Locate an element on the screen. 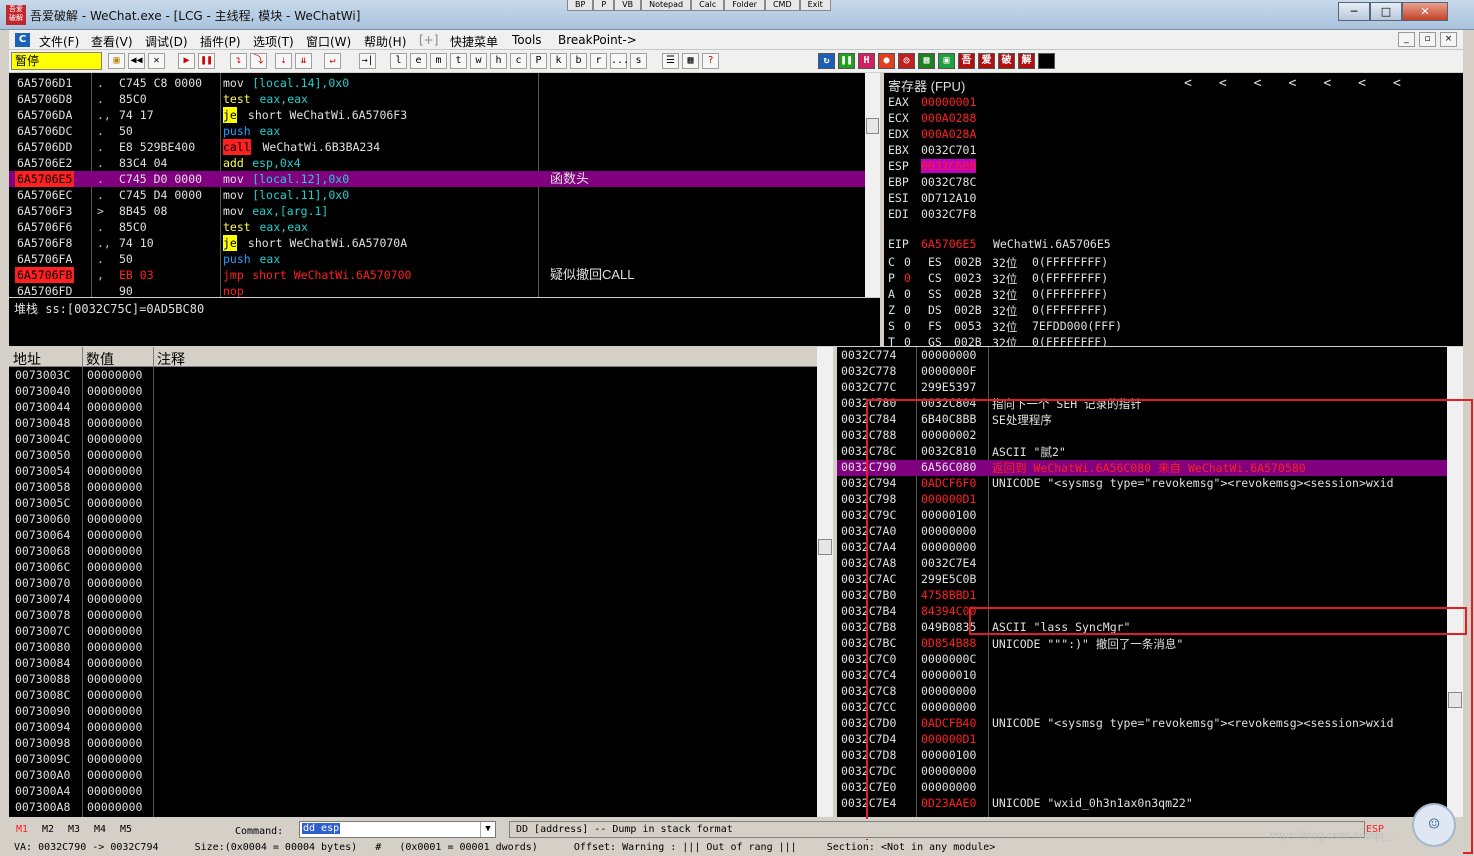 The width and height of the screenshot is (1474, 856). dump-header-comment: 注释 is located at coordinates (171, 359).